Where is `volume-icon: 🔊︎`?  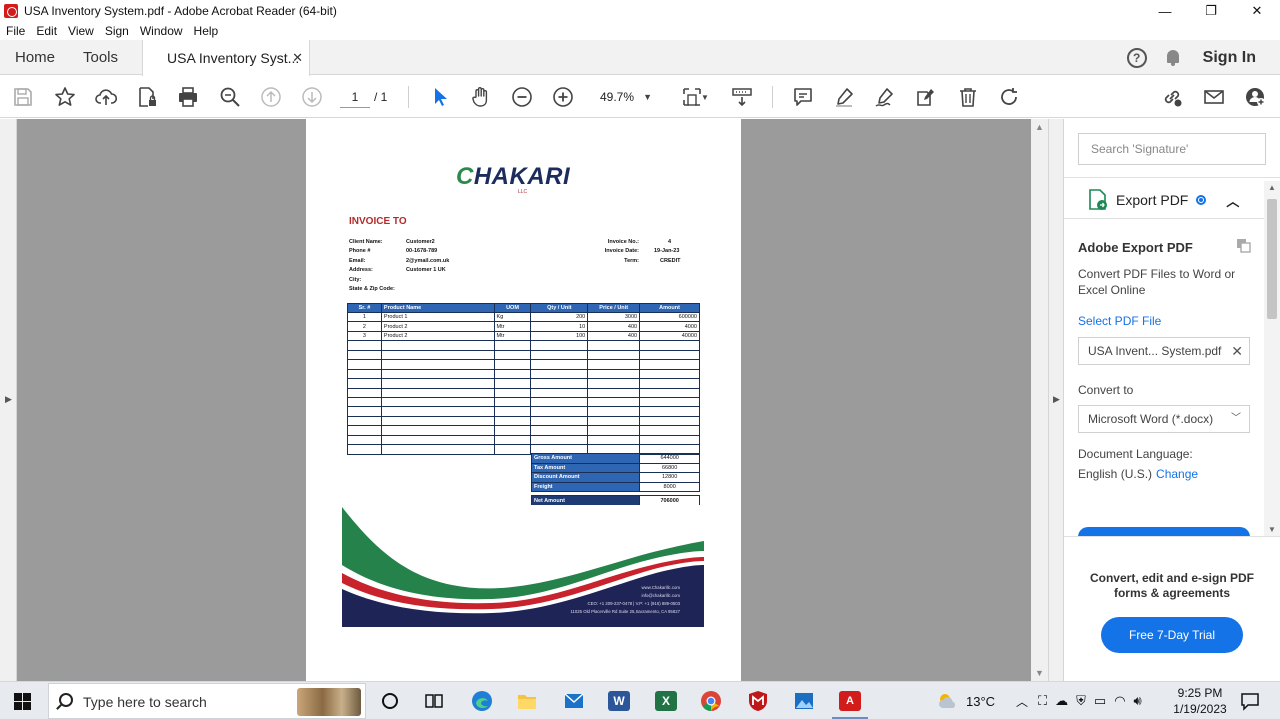
volume-icon: 🔊︎ is located at coordinates (1138, 701).